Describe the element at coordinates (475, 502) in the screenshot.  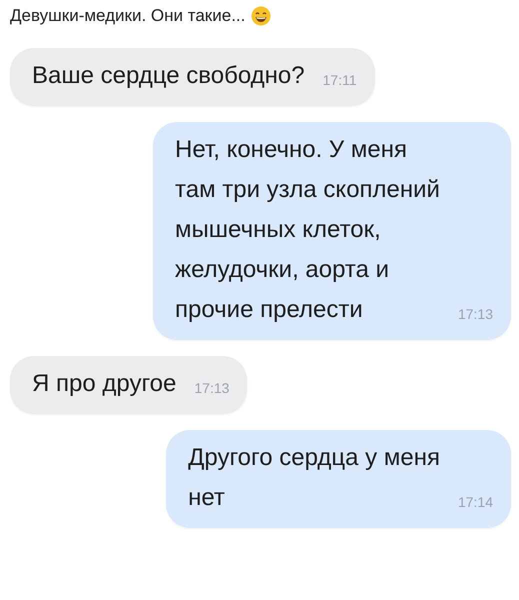
I see `message-time: 17:14` at that location.